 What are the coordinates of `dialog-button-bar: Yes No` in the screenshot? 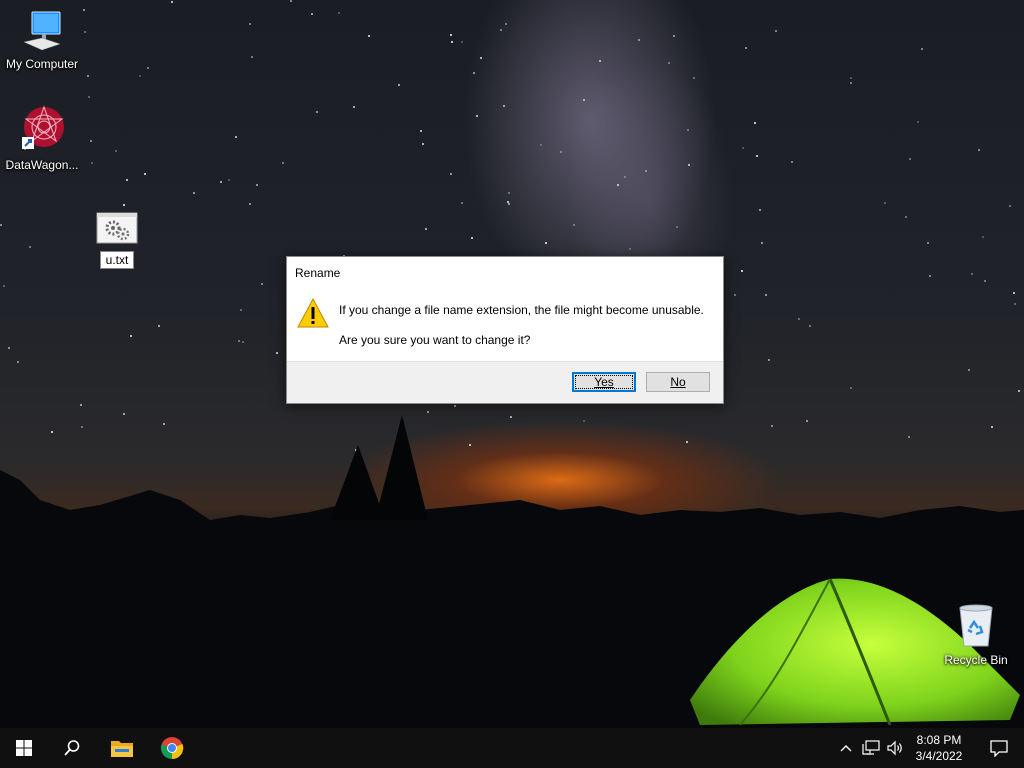 It's located at (505, 382).